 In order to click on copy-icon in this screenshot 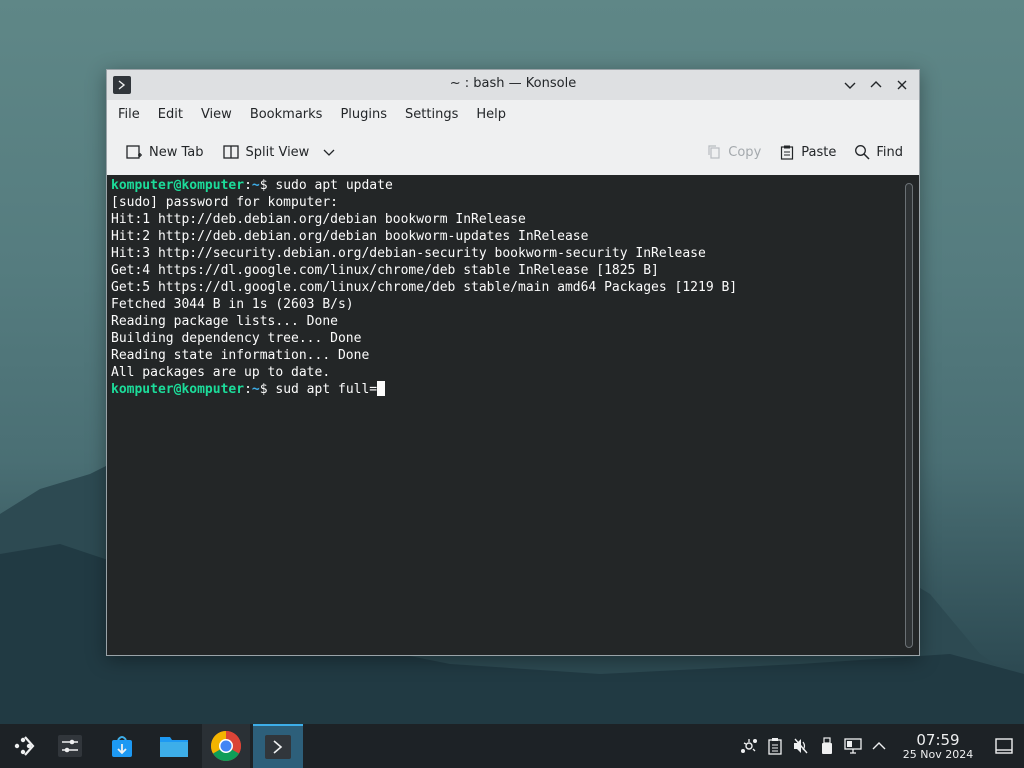, I will do `click(714, 152)`.